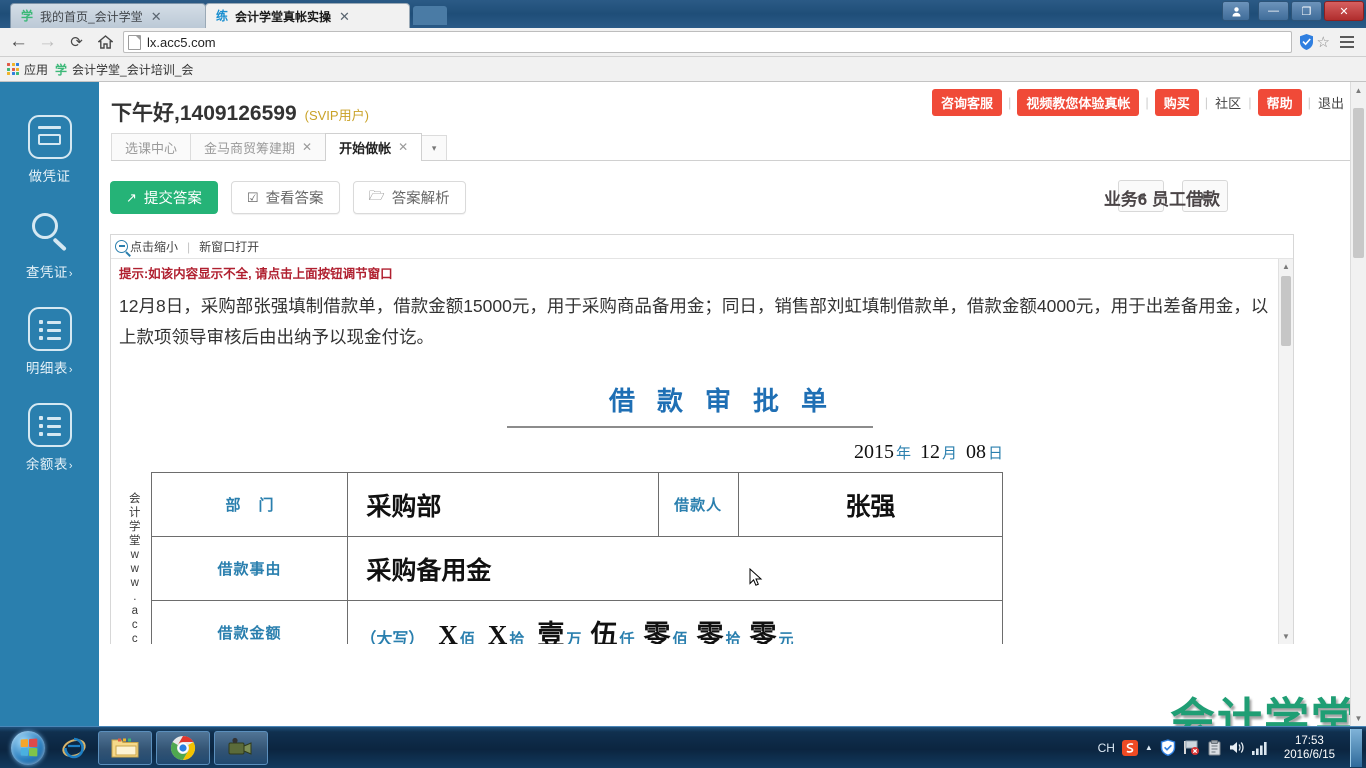 This screenshot has width=1366, height=768. What do you see at coordinates (728, 401) in the screenshot?
I see `form-title: 借款审批单` at bounding box center [728, 401].